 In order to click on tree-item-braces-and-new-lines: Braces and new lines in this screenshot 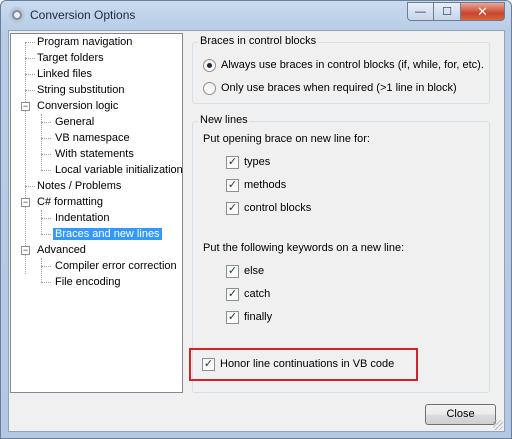, I will do `click(107, 234)`.